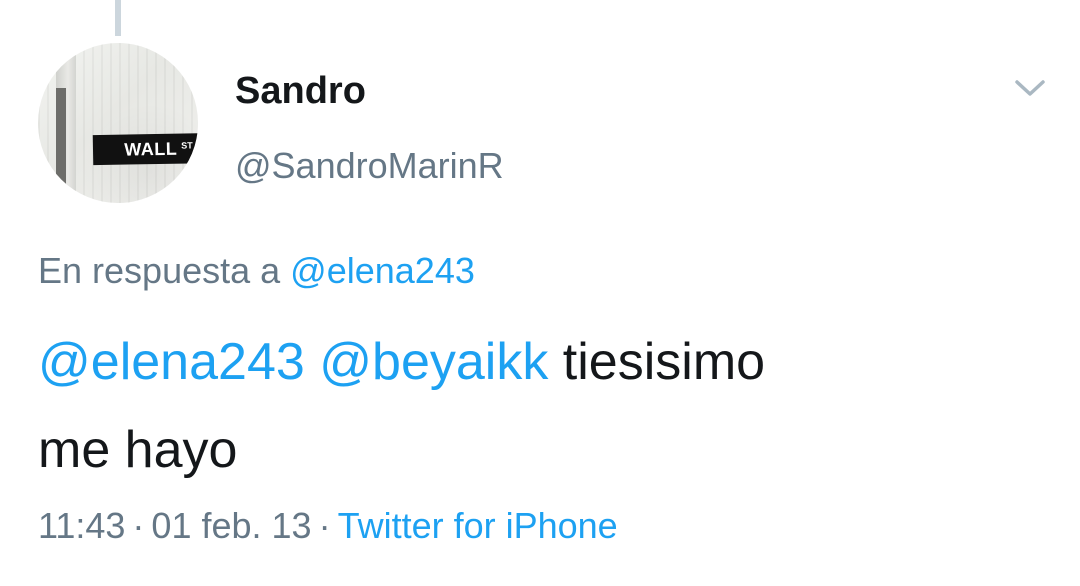 The width and height of the screenshot is (1080, 586). Describe the element at coordinates (187, 145) in the screenshot. I see `avatar-sign-suffix: ST` at that location.